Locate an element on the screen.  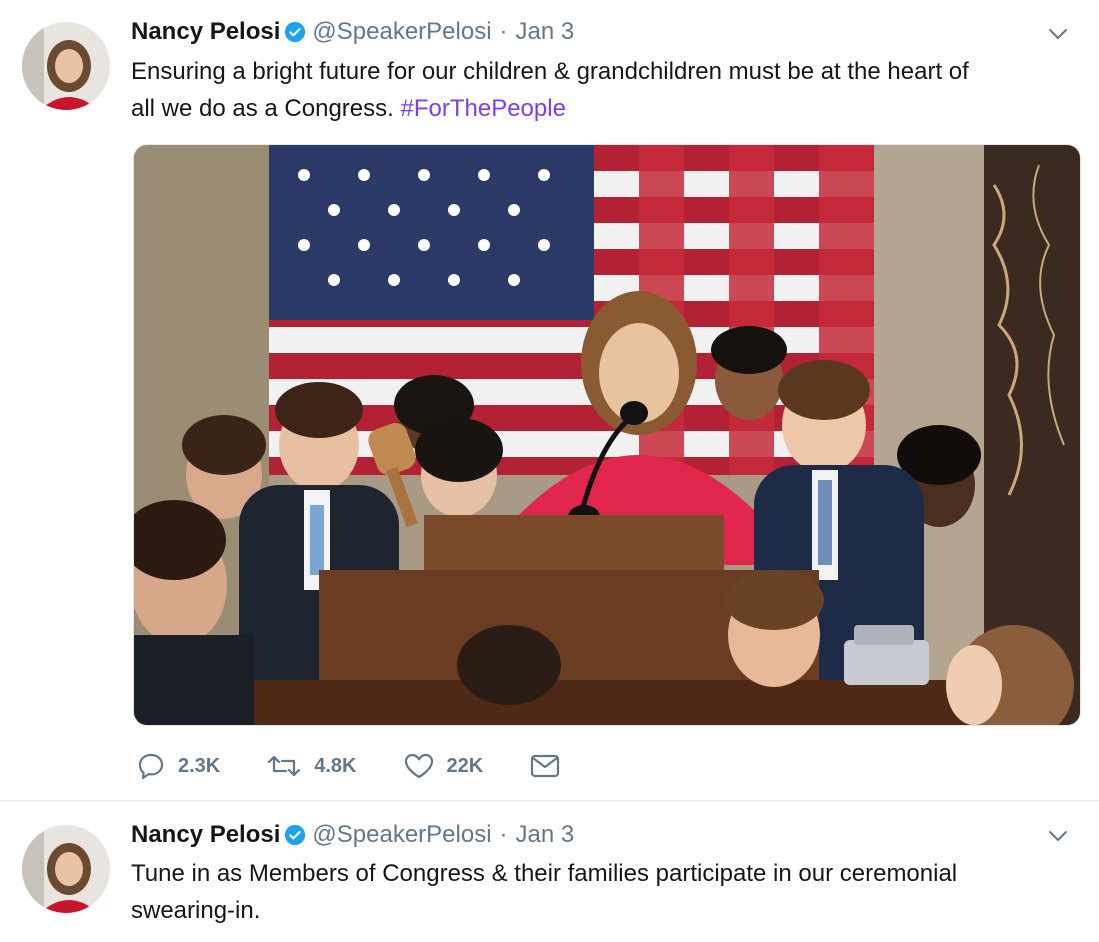
tweet-actions: 2.3K 4.8K 22K is located at coordinates (371, 766).